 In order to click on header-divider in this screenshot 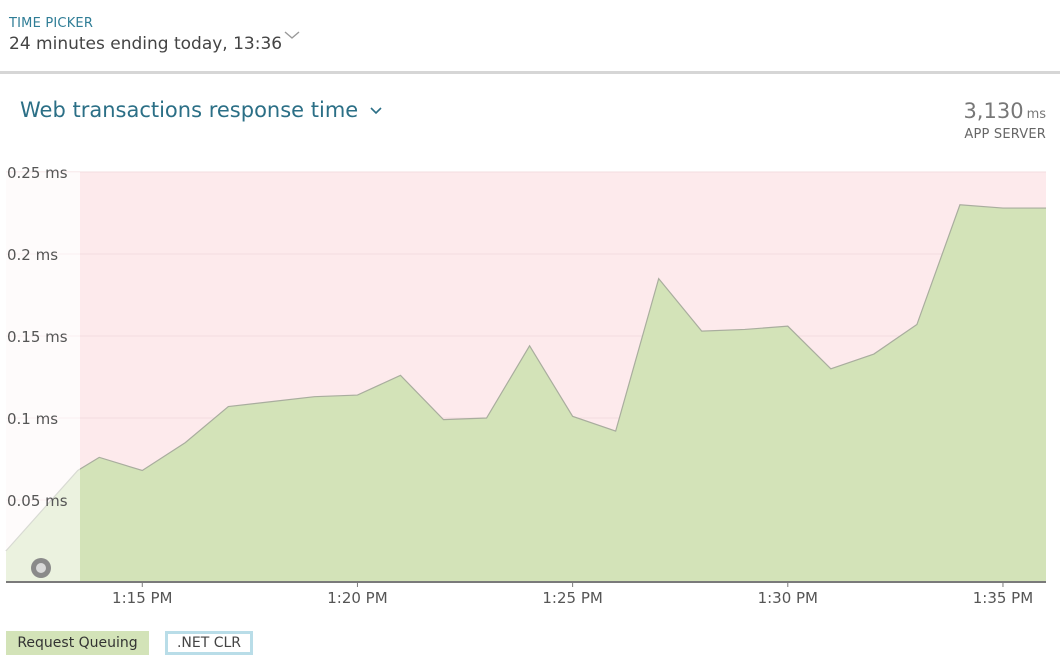, I will do `click(530, 72)`.